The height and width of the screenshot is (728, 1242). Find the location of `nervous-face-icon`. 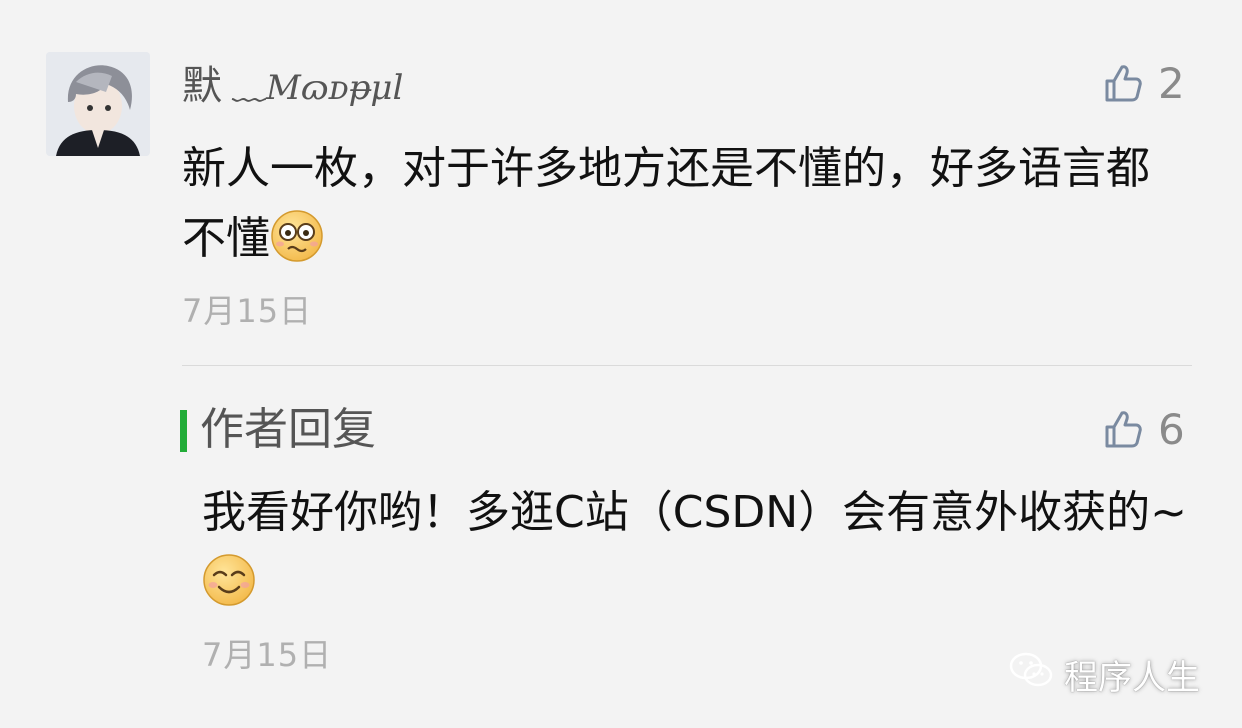

nervous-face-icon is located at coordinates (297, 246).